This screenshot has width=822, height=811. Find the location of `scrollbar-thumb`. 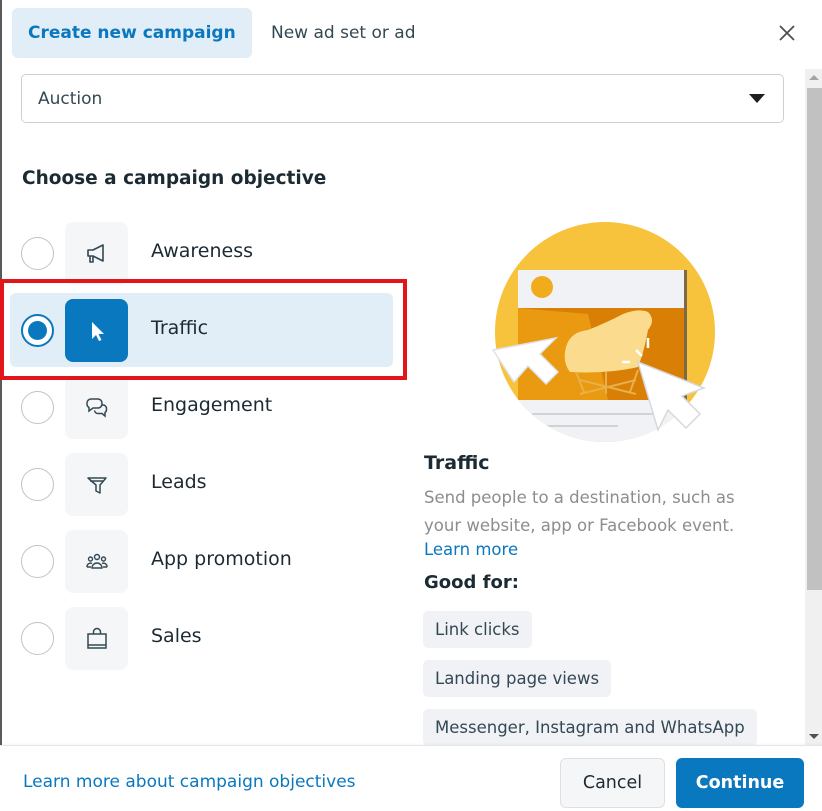

scrollbar-thumb is located at coordinates (814, 339).